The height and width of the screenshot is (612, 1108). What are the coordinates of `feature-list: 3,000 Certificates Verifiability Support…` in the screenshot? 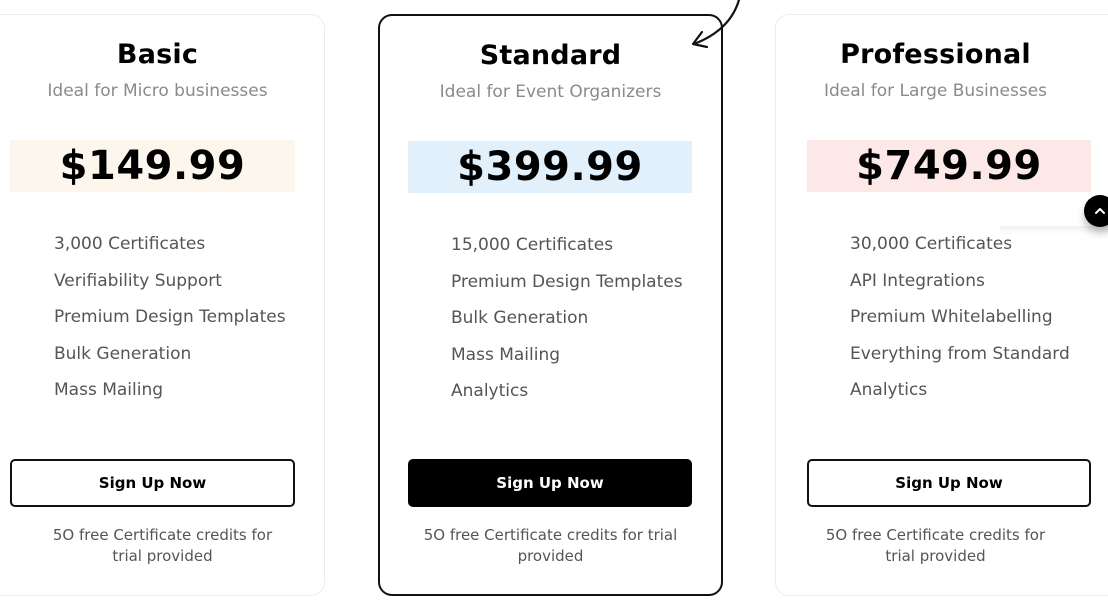 It's located at (170, 324).